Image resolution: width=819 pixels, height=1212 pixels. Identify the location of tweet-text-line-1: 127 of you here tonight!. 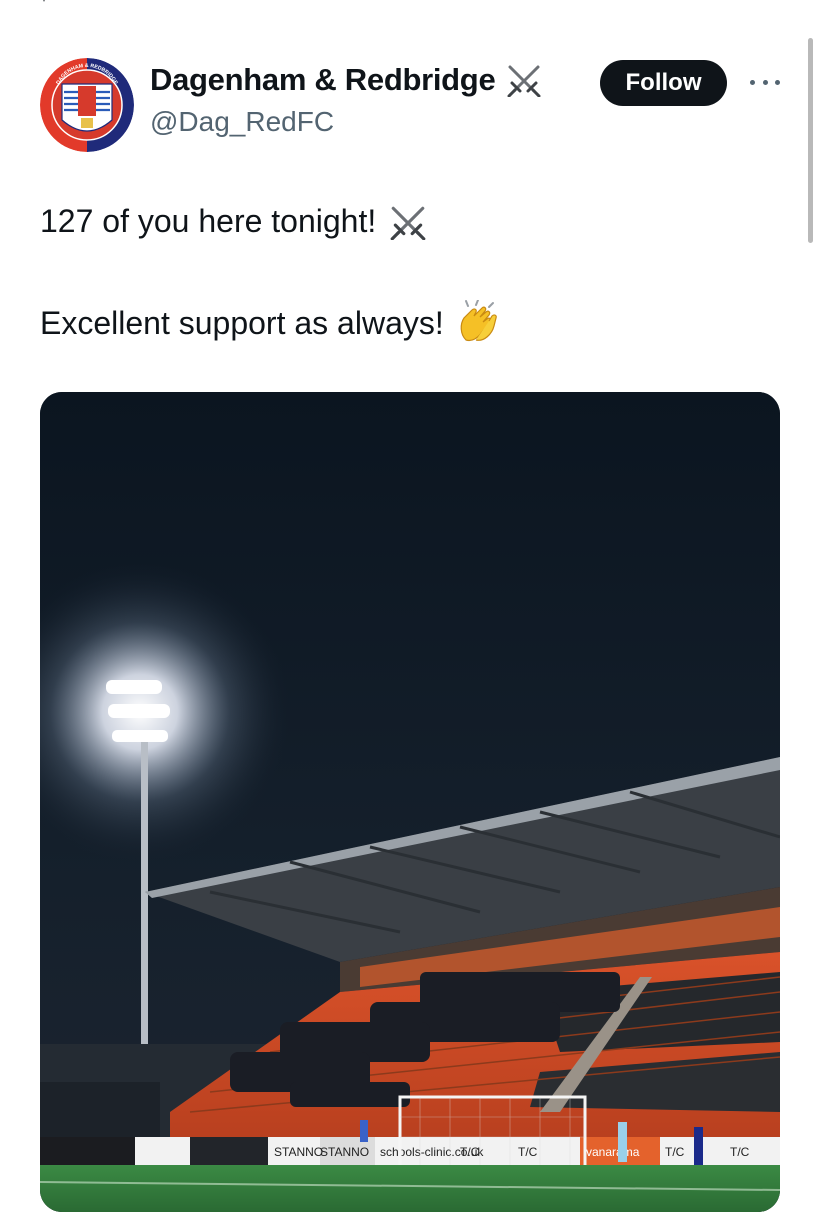
(234, 221).